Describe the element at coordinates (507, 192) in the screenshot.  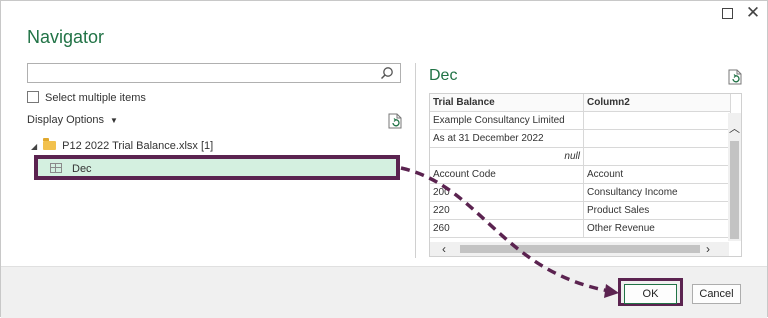
I see `table-cell: 200` at that location.